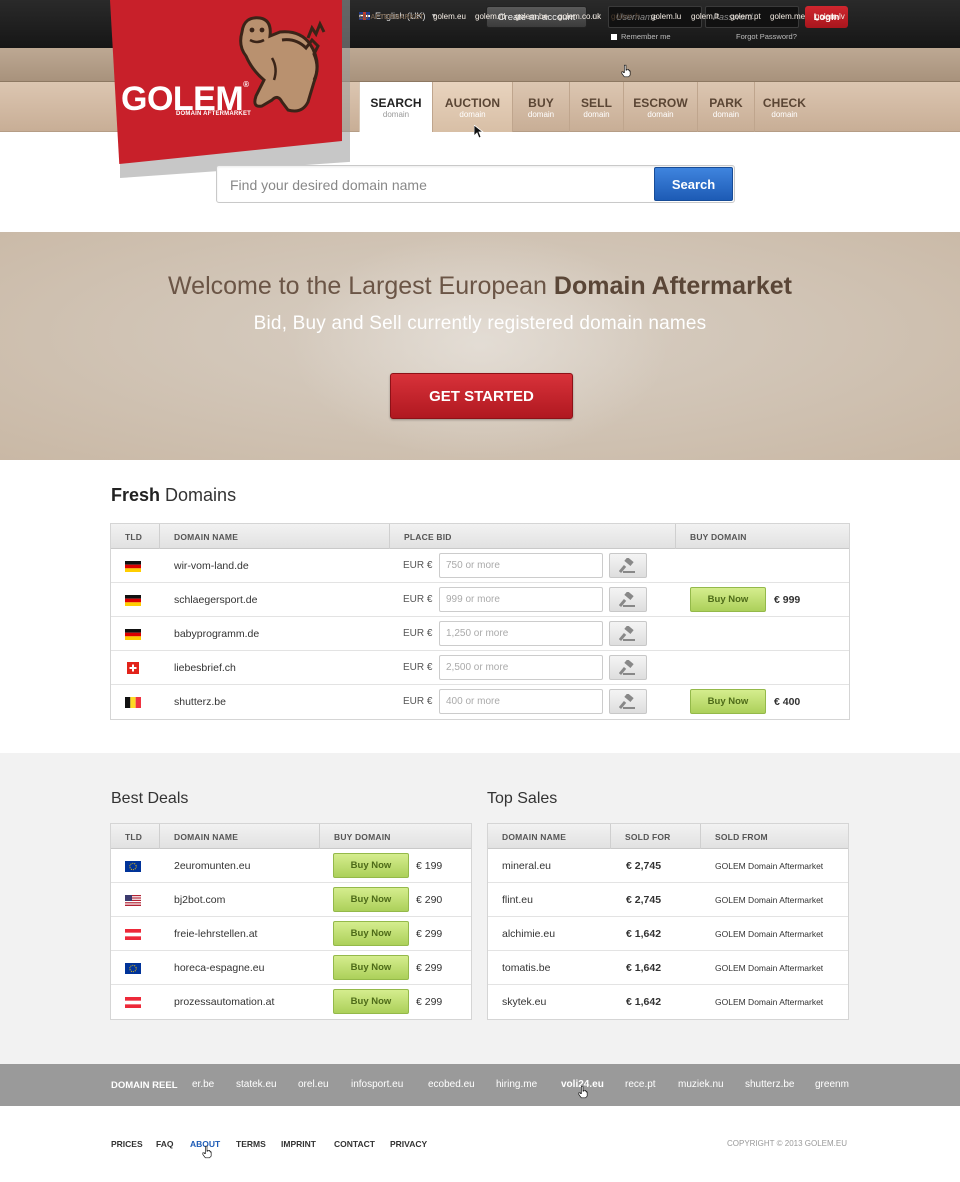  What do you see at coordinates (597, 107) in the screenshot?
I see `nav-tab-sell: SELL domain` at bounding box center [597, 107].